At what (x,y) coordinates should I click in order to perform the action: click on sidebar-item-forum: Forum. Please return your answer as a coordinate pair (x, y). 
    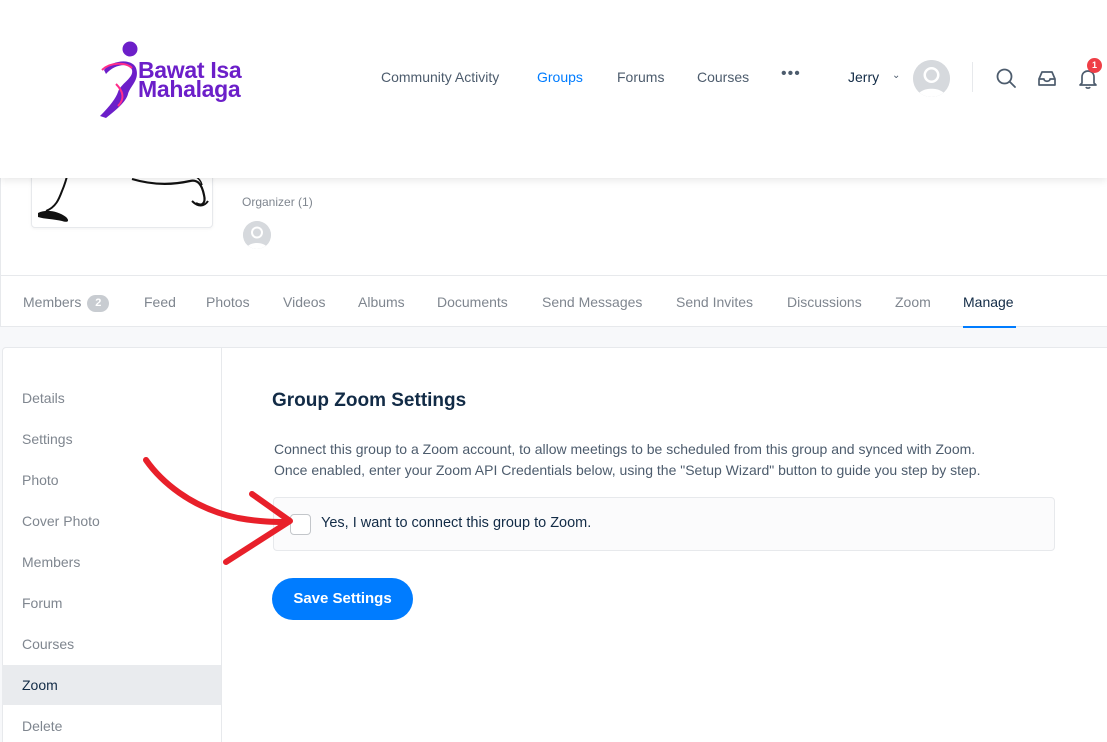
    Looking at the image, I should click on (111, 603).